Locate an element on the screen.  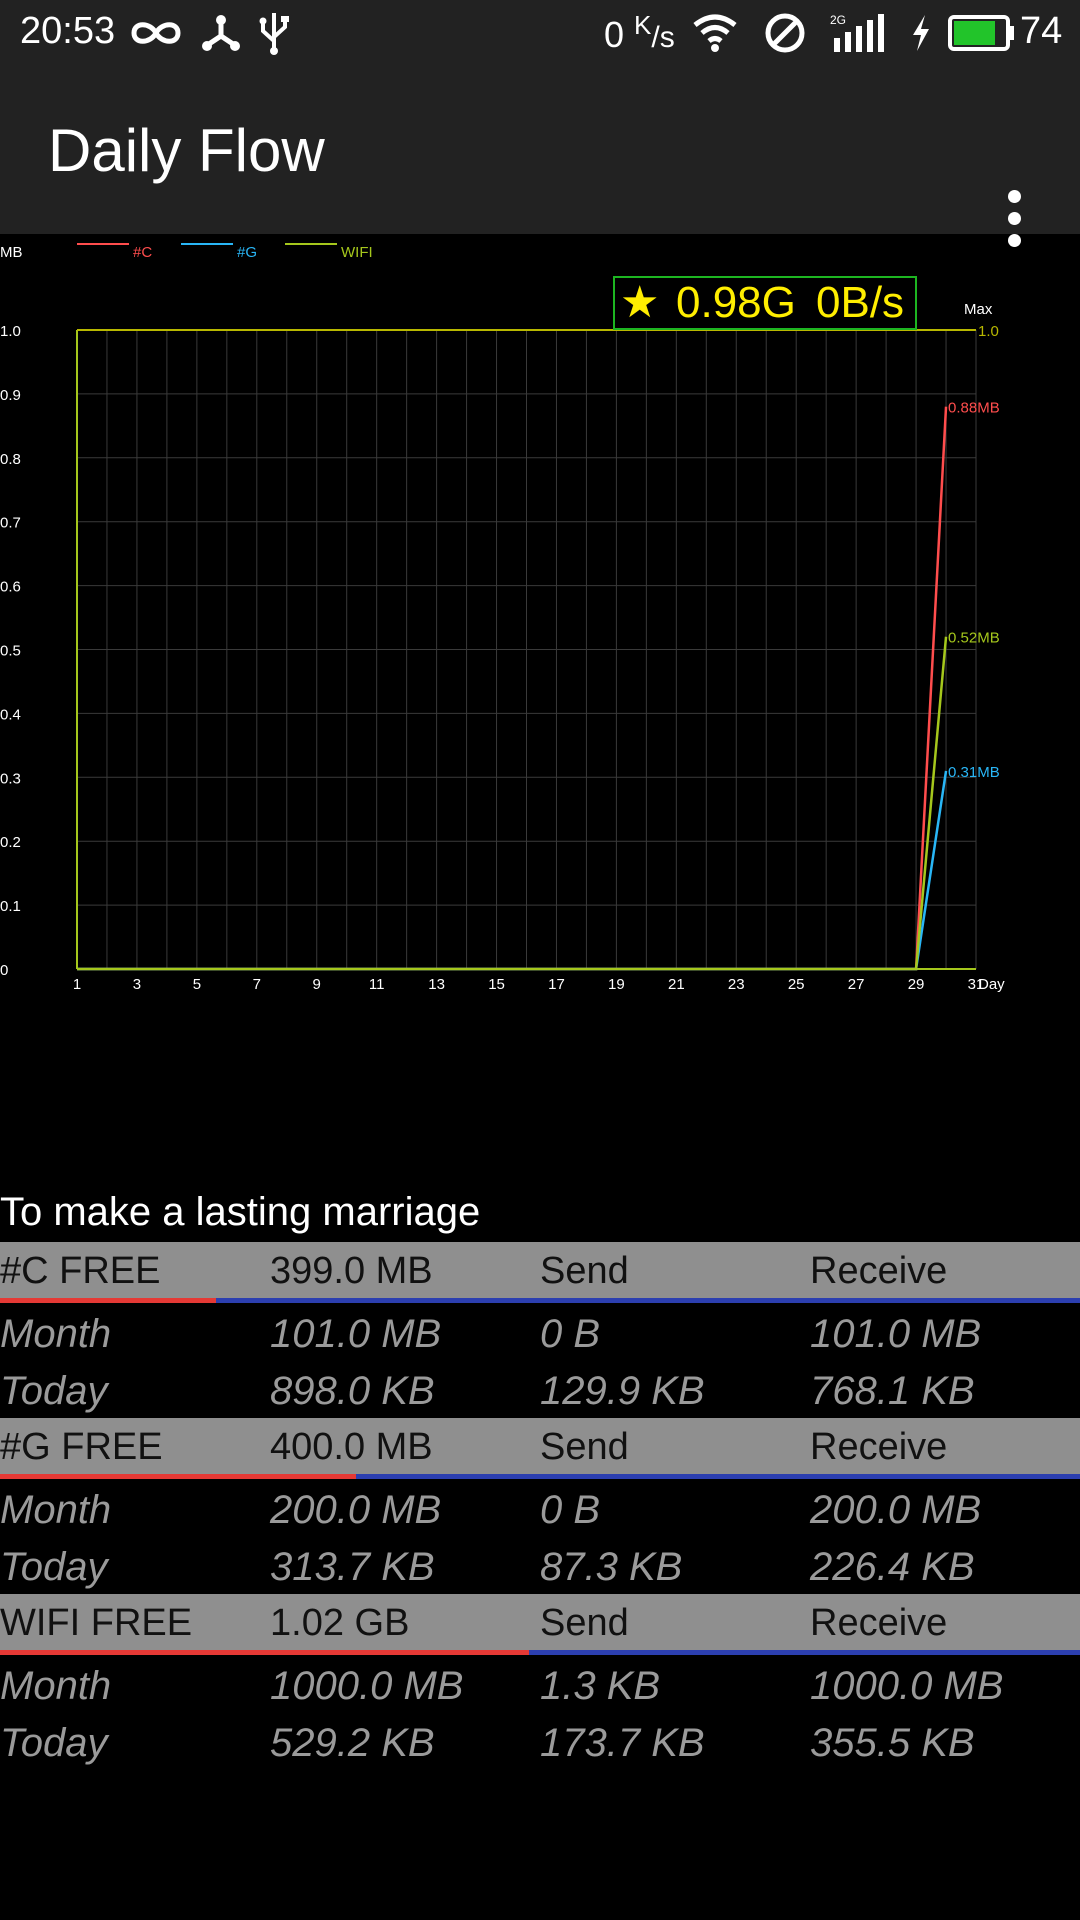
free-amount: 1.02 GB is located at coordinates (340, 1623).